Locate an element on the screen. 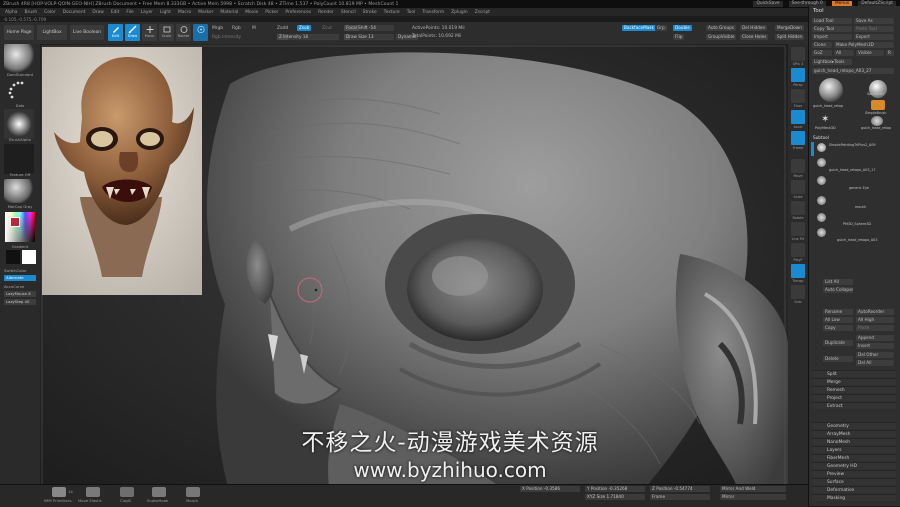 The width and height of the screenshot is (900, 507). auto-groups-button: Auto Groups is located at coordinates (721, 28).